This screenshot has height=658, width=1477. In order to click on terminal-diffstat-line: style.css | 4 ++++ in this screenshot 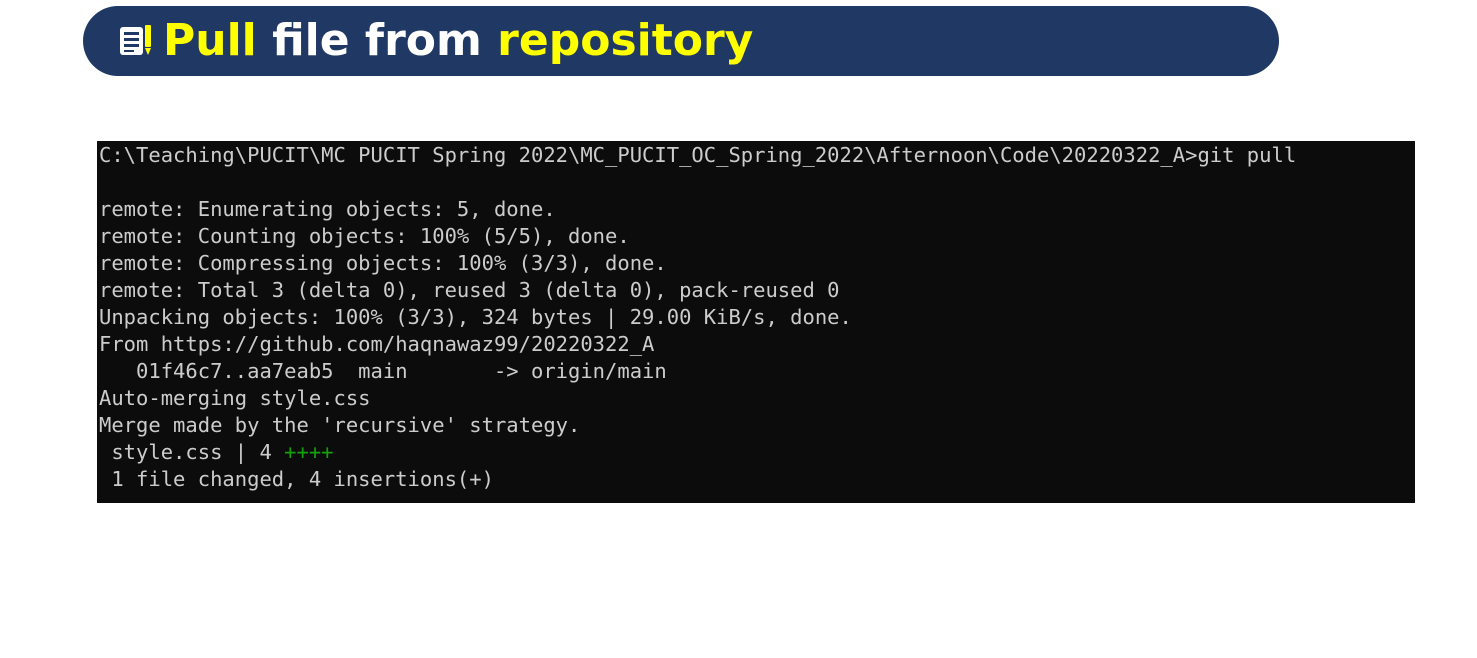, I will do `click(757, 452)`.